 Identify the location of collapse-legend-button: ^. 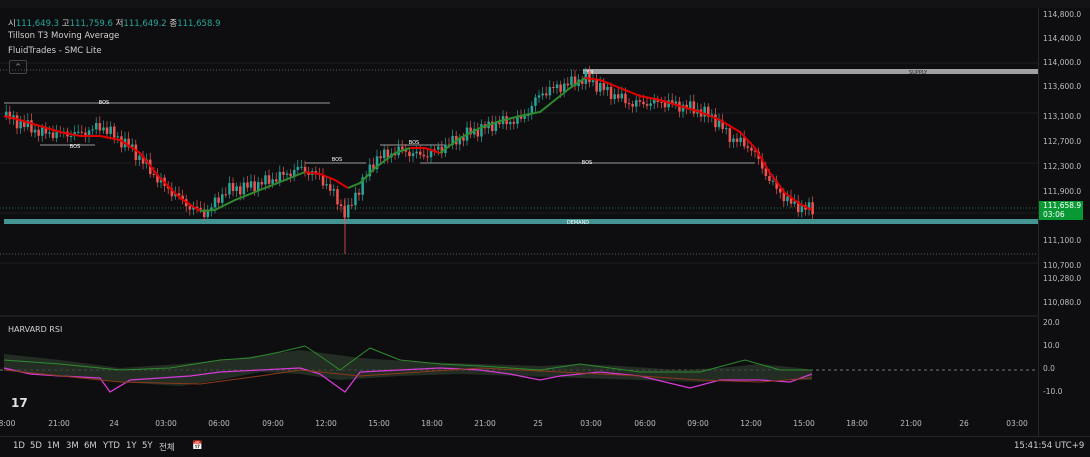
(18, 67).